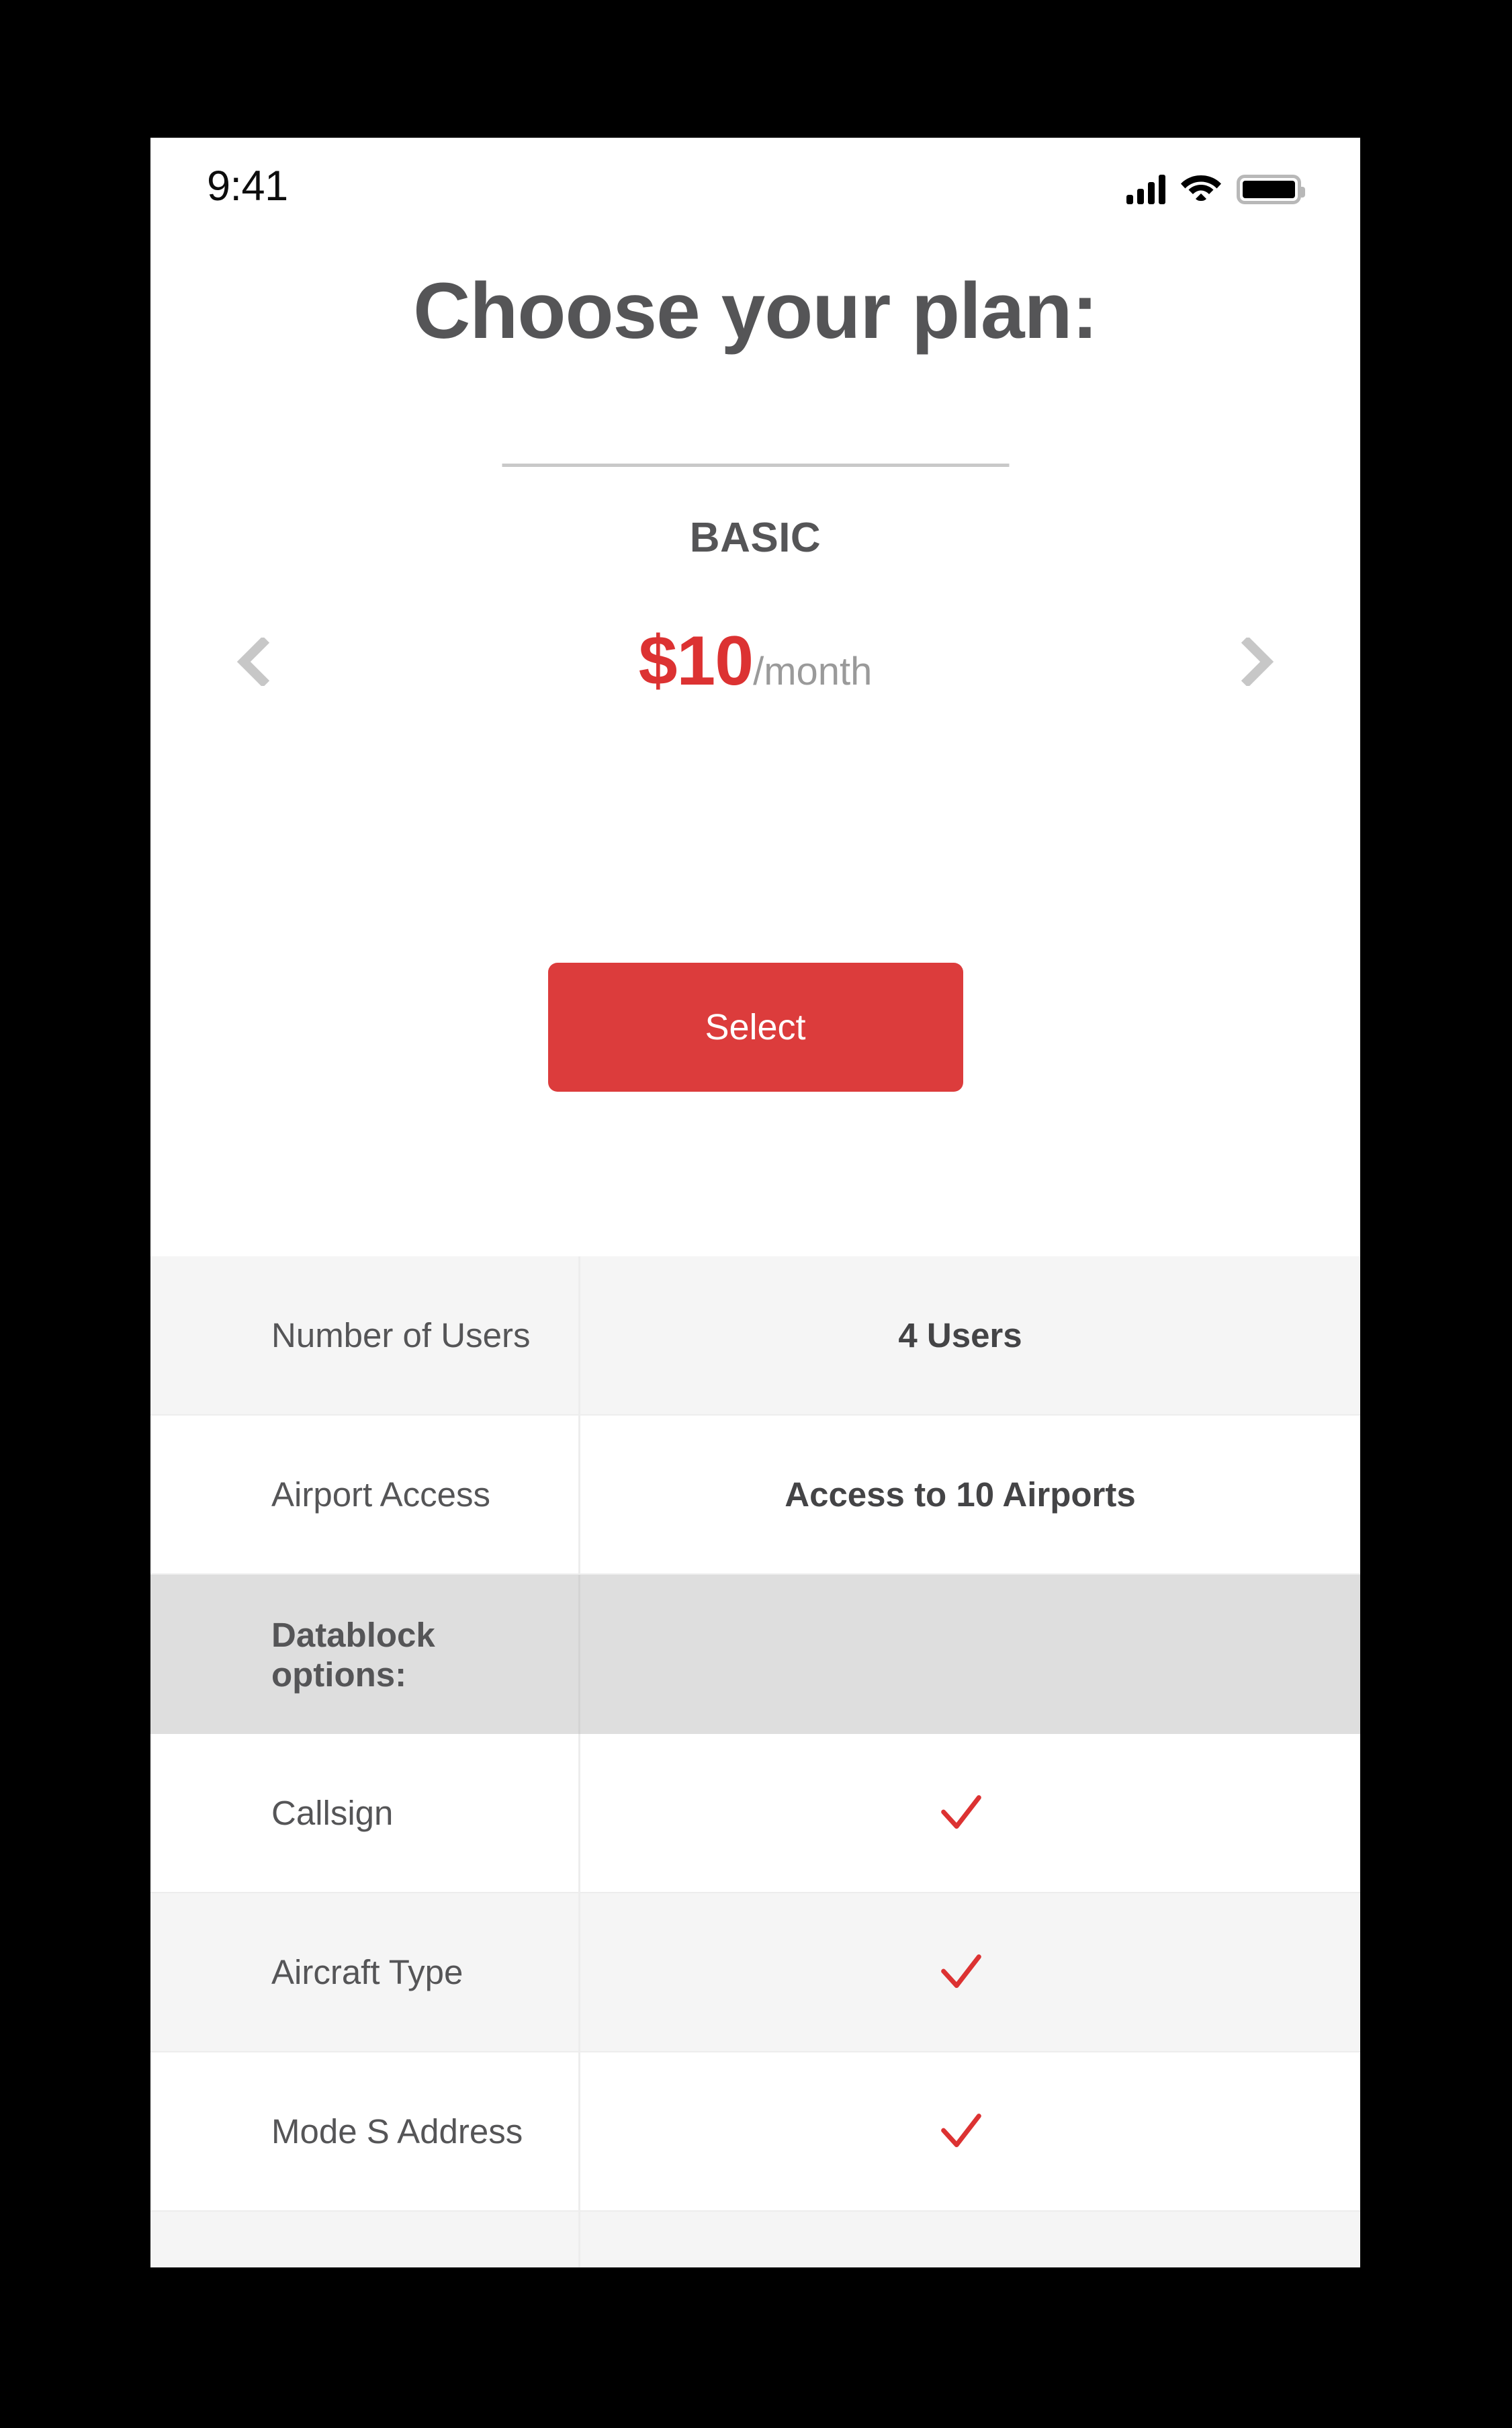 This screenshot has height=2428, width=1512. What do you see at coordinates (960, 1335) in the screenshot?
I see `feature-value: 4 Users` at bounding box center [960, 1335].